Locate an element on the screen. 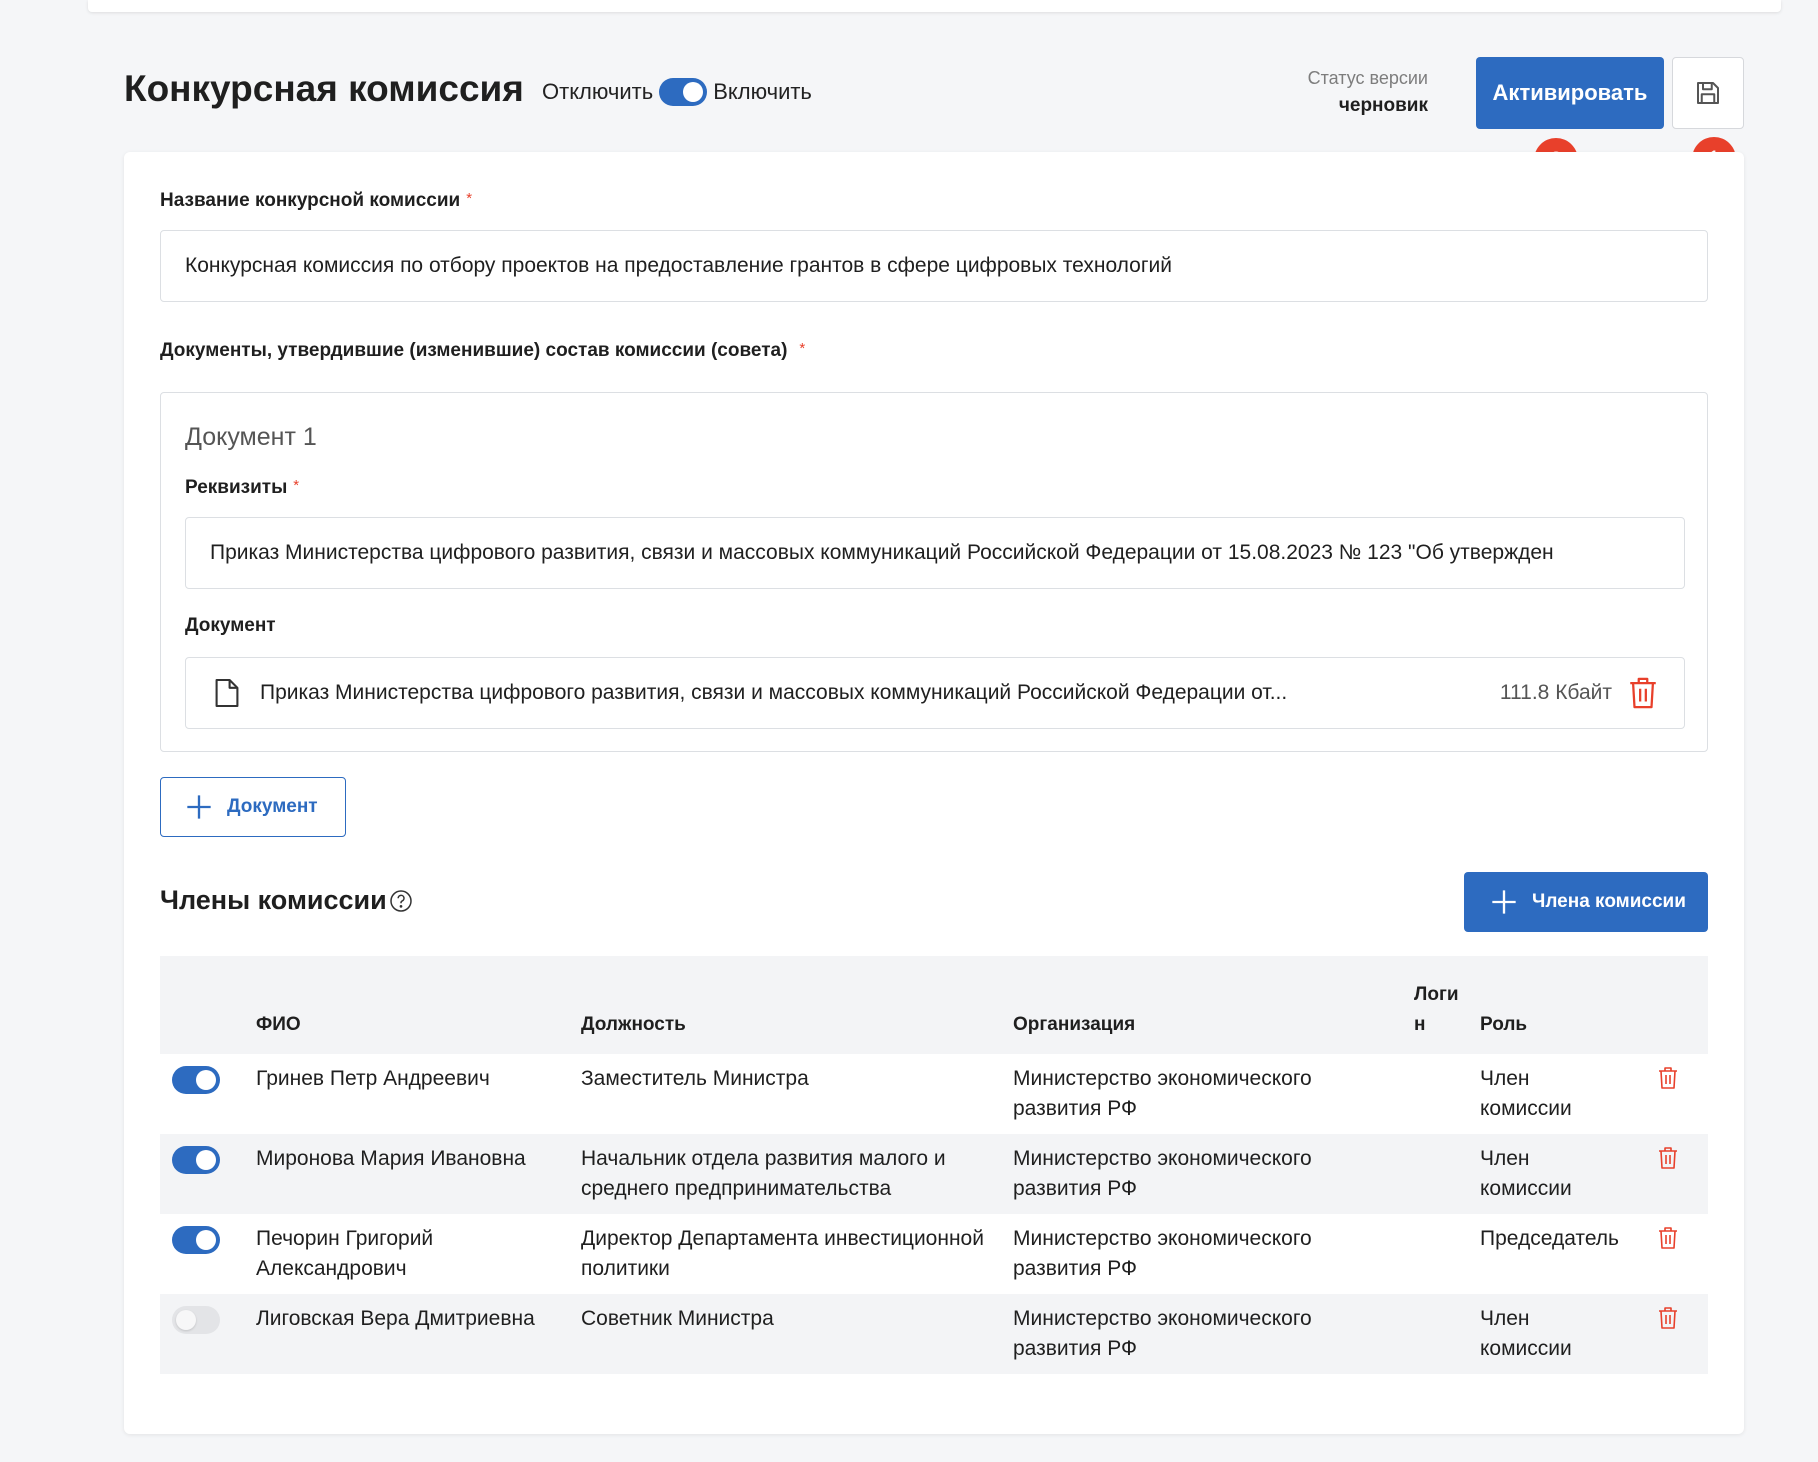 The width and height of the screenshot is (1818, 1462). add-document-label: Документ is located at coordinates (272, 806).